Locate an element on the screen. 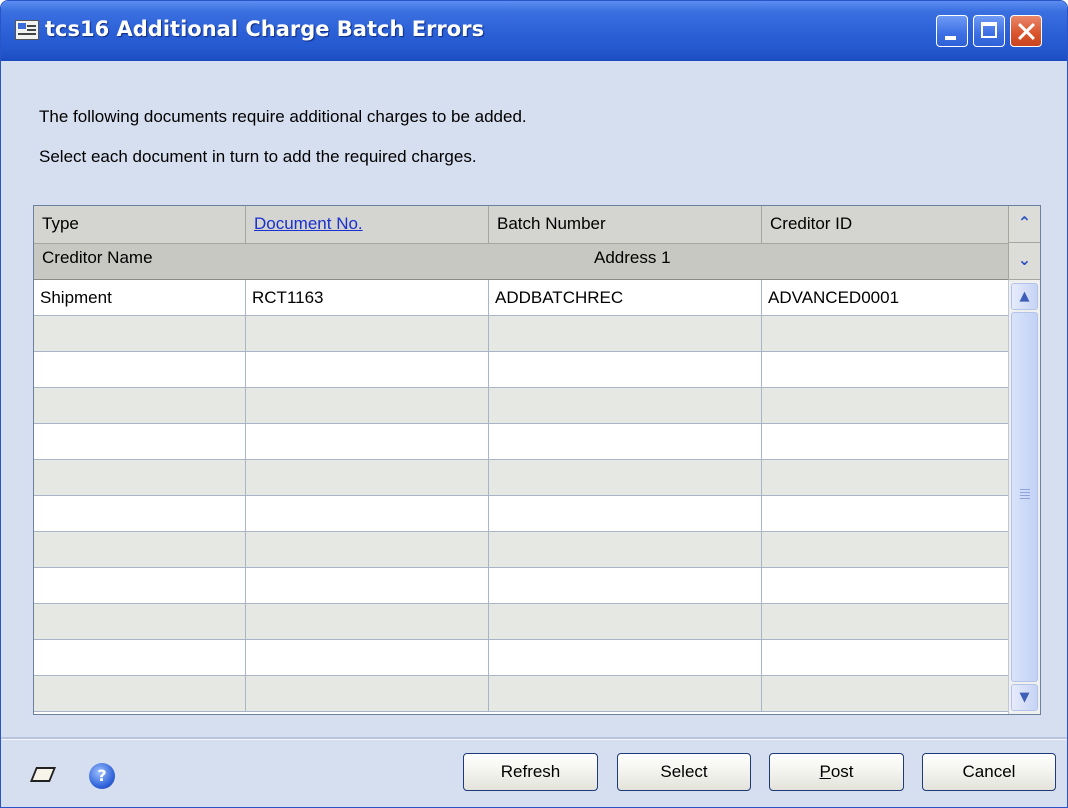 The width and height of the screenshot is (1068, 808). scroll-down-icon: ▼ is located at coordinates (1024, 697).